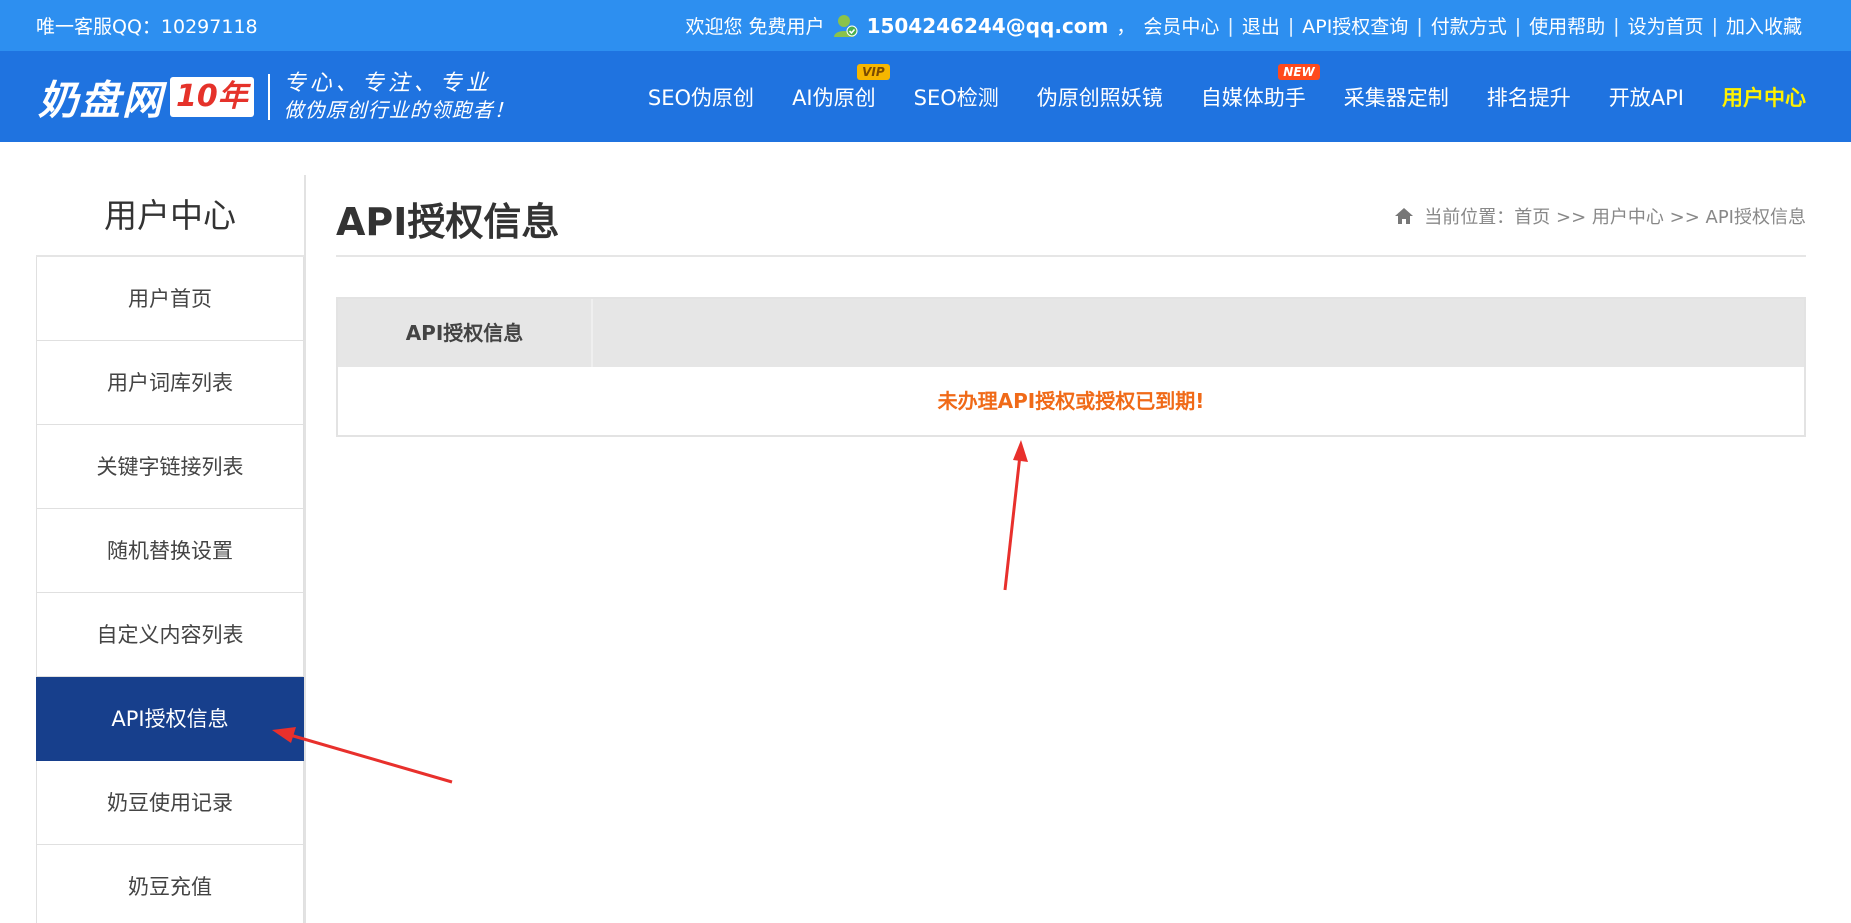  Describe the element at coordinates (1181, 25) in the screenshot. I see `link-member-center: 会员中心` at that location.